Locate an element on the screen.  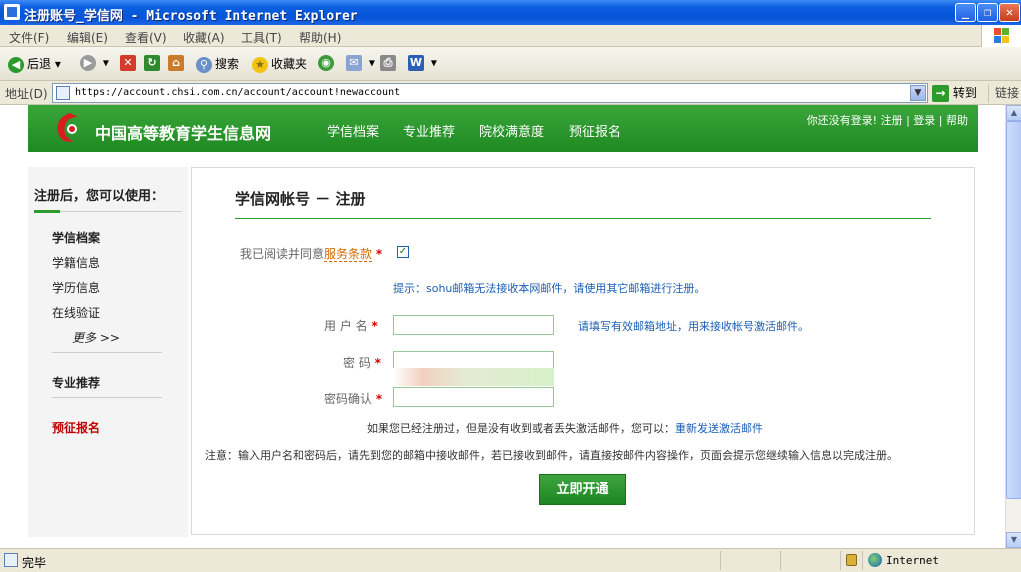
refresh-icon: ↻ is located at coordinates (152, 63).